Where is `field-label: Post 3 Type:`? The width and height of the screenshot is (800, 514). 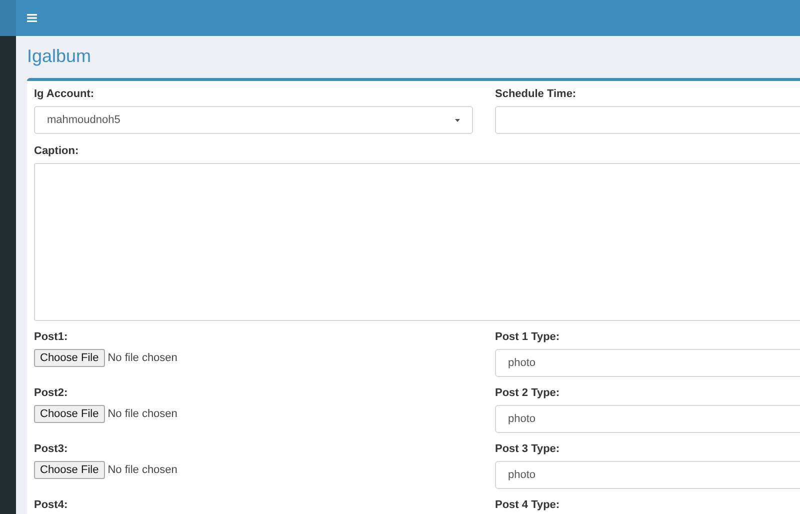
field-label: Post 3 Type: is located at coordinates (528, 449).